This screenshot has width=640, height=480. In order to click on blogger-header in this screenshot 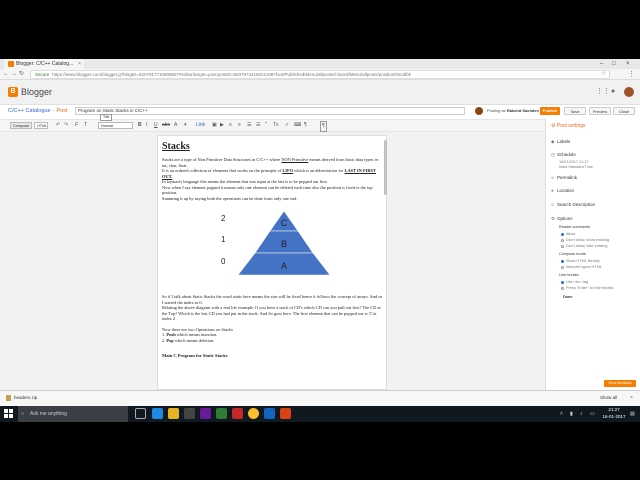, I will do `click(320, 92)`.